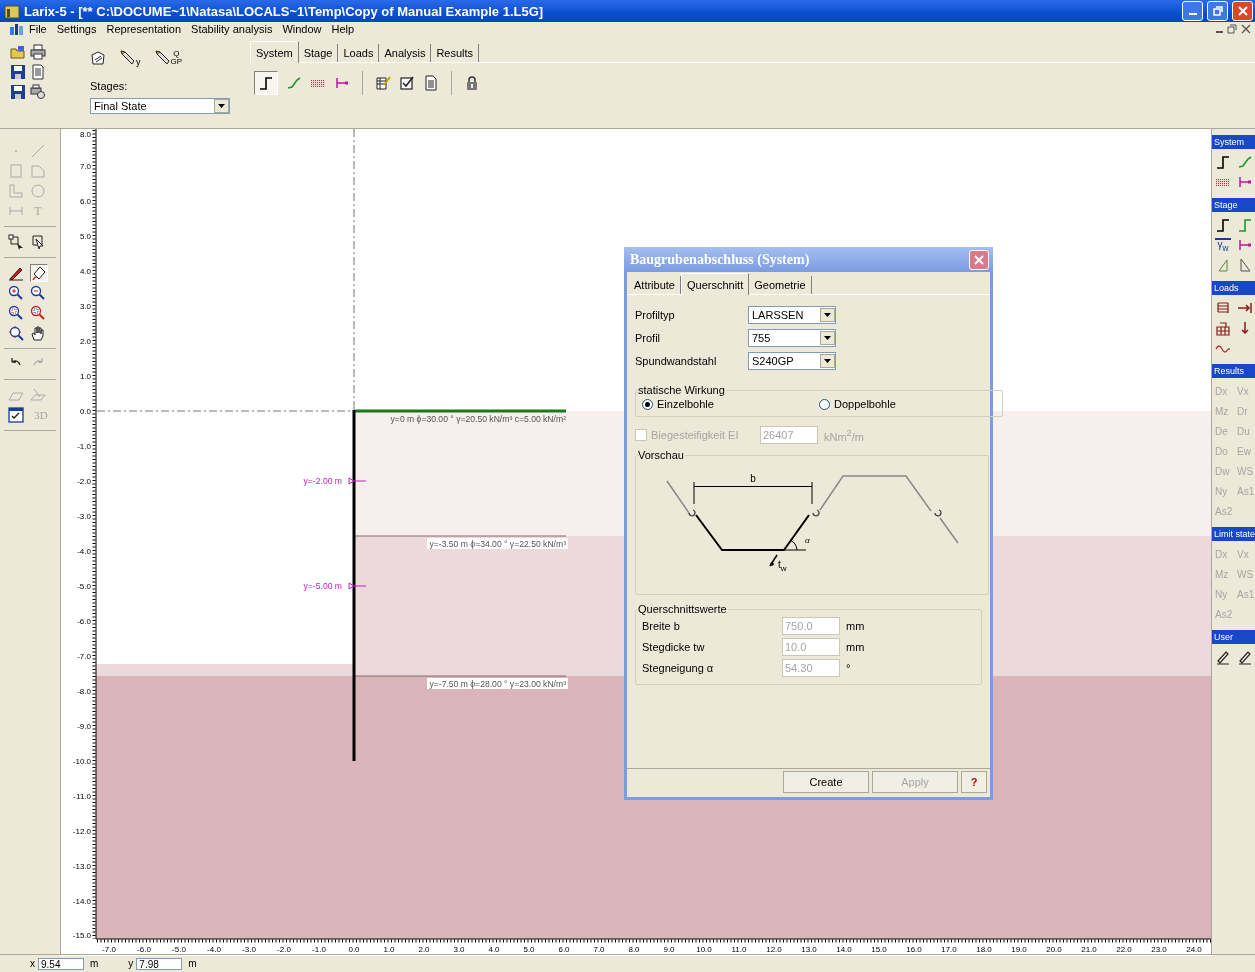 The height and width of the screenshot is (972, 1255). I want to click on node-select-icon, so click(16, 242).